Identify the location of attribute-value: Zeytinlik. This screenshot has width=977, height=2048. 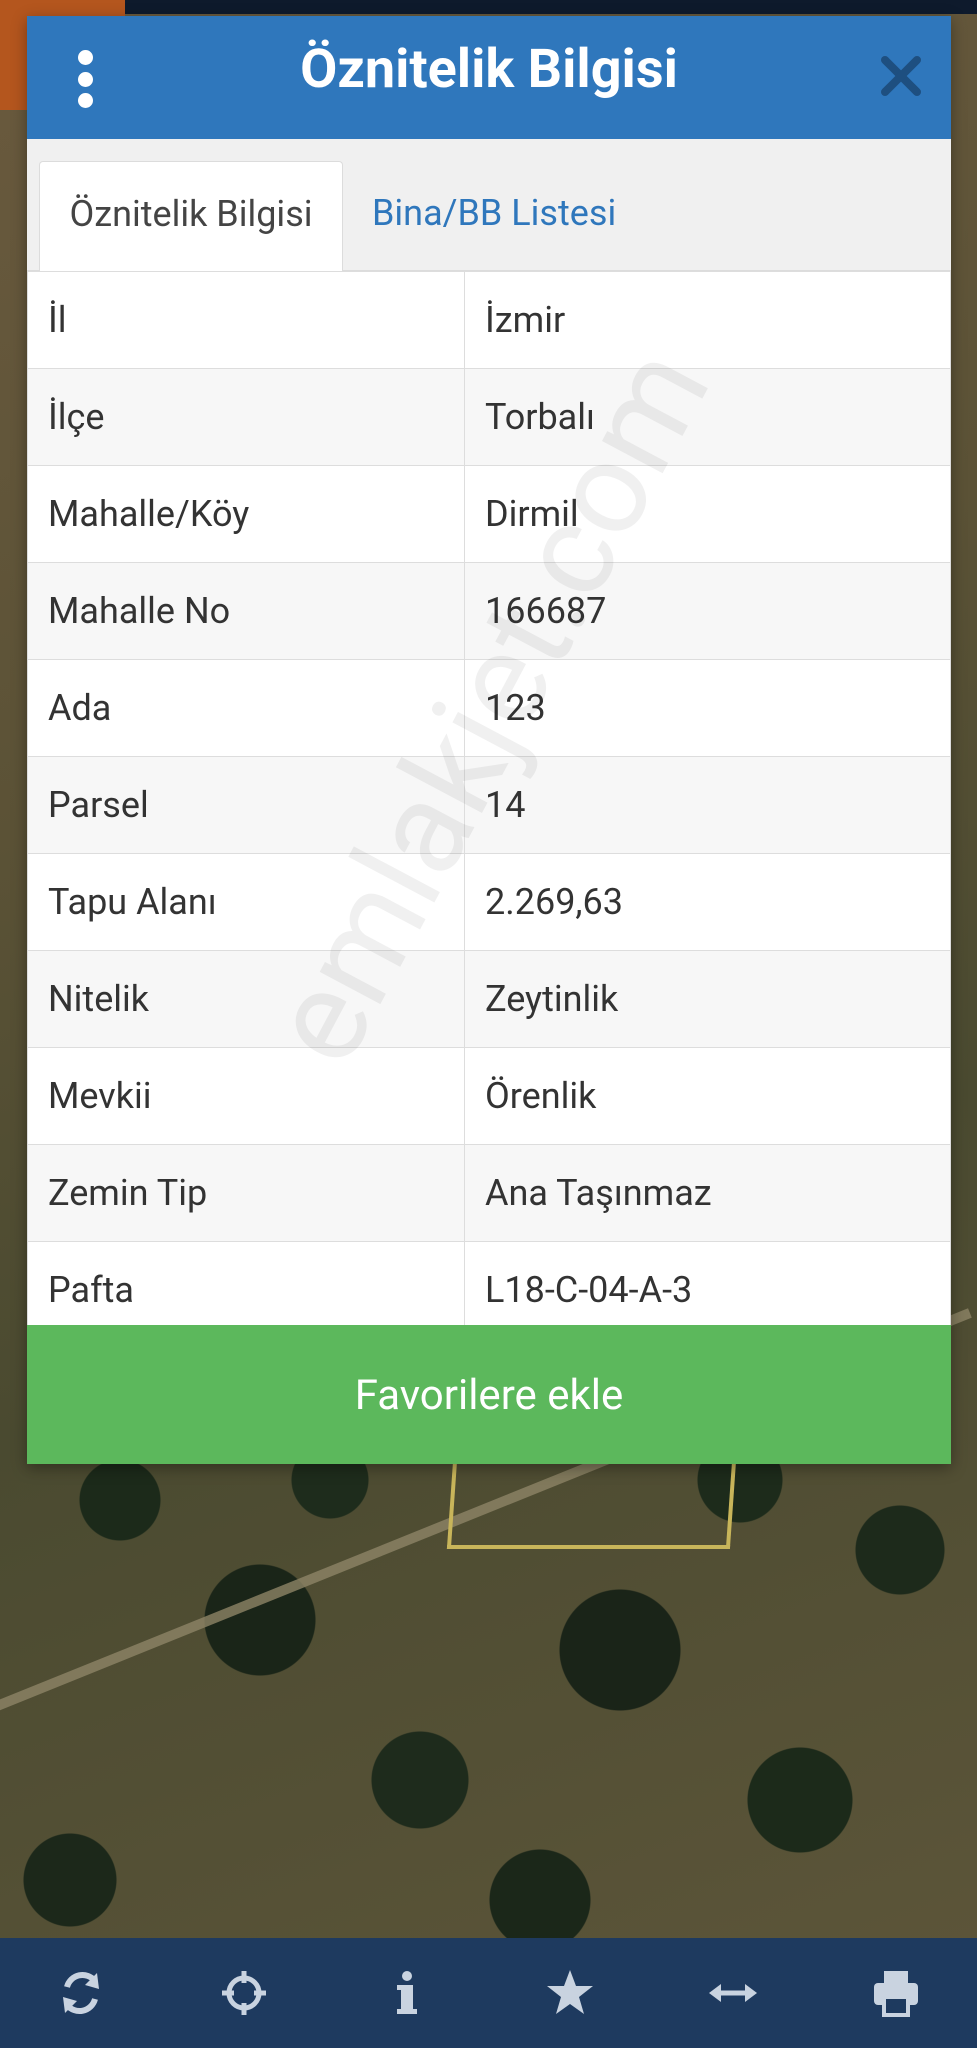
(707, 999).